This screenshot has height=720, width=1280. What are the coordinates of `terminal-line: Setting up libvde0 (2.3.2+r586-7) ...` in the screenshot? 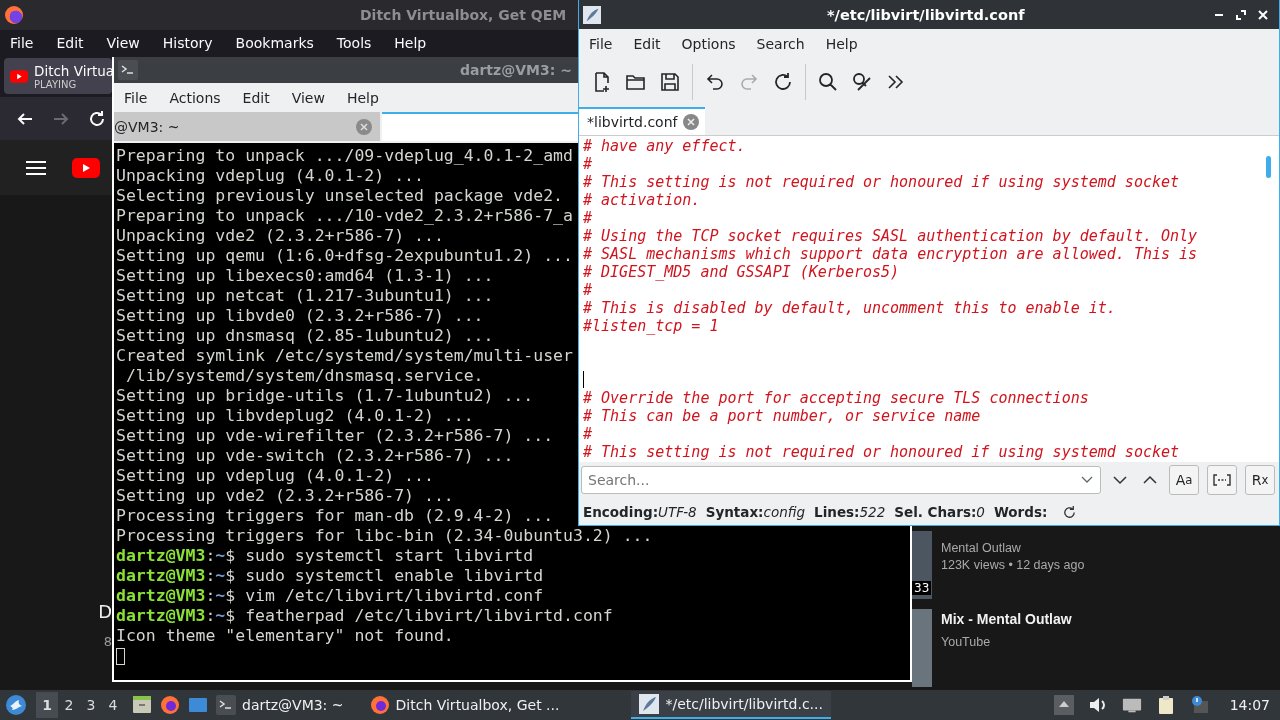 It's located at (300, 316).